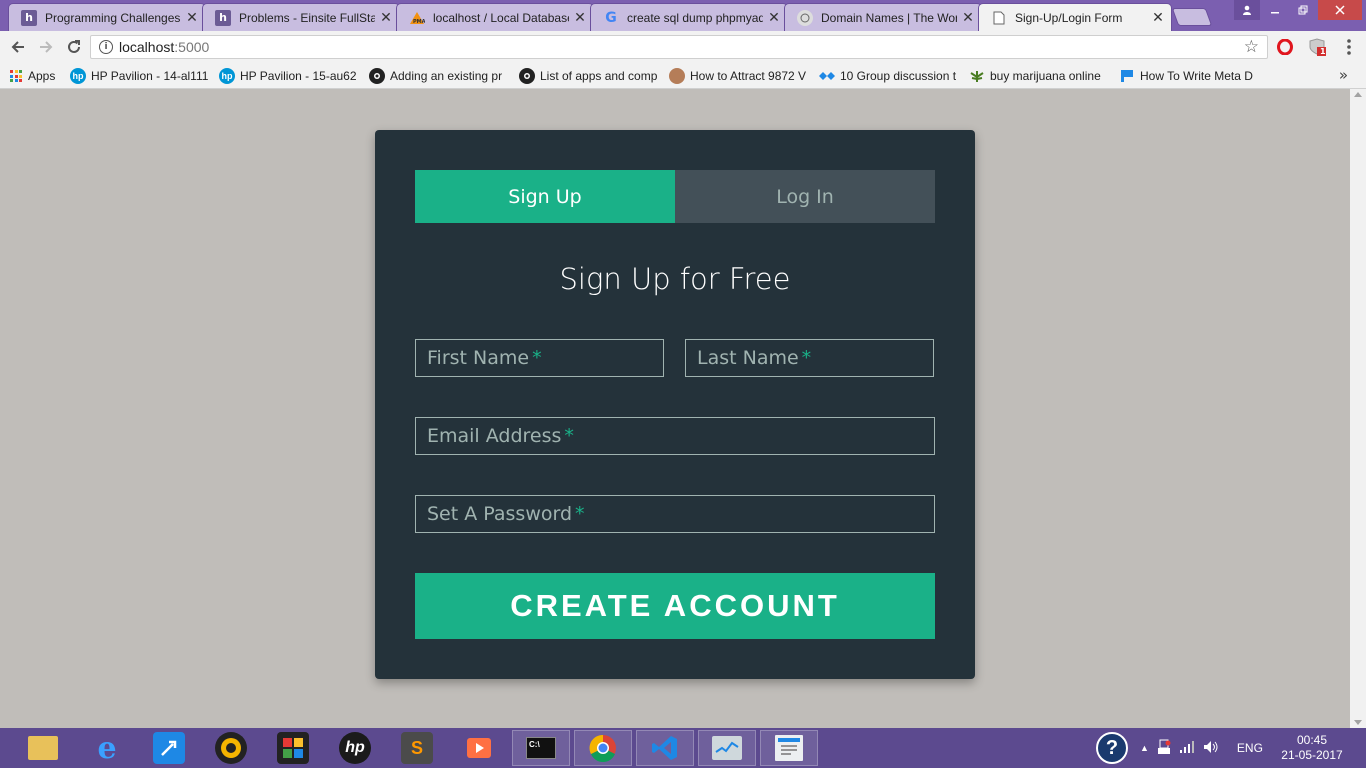 The image size is (1366, 768). I want to click on last-name-field: Last Name *, so click(809, 358).